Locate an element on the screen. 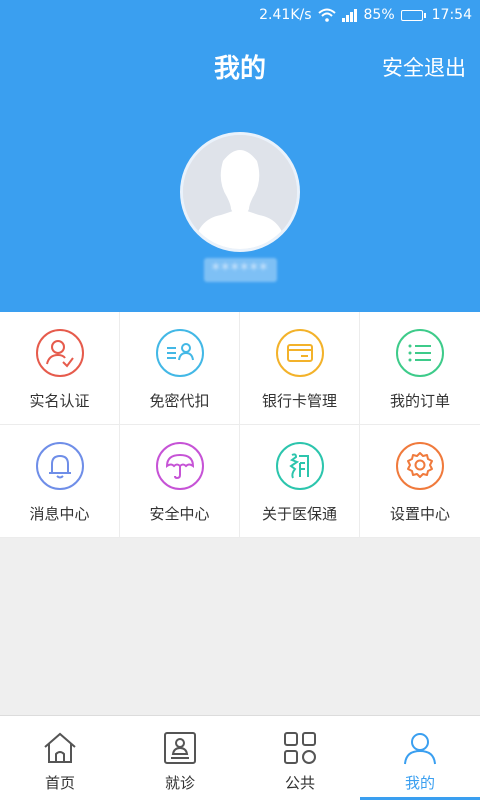 This screenshot has width=480, height=800. about-logo-icon is located at coordinates (299, 466).